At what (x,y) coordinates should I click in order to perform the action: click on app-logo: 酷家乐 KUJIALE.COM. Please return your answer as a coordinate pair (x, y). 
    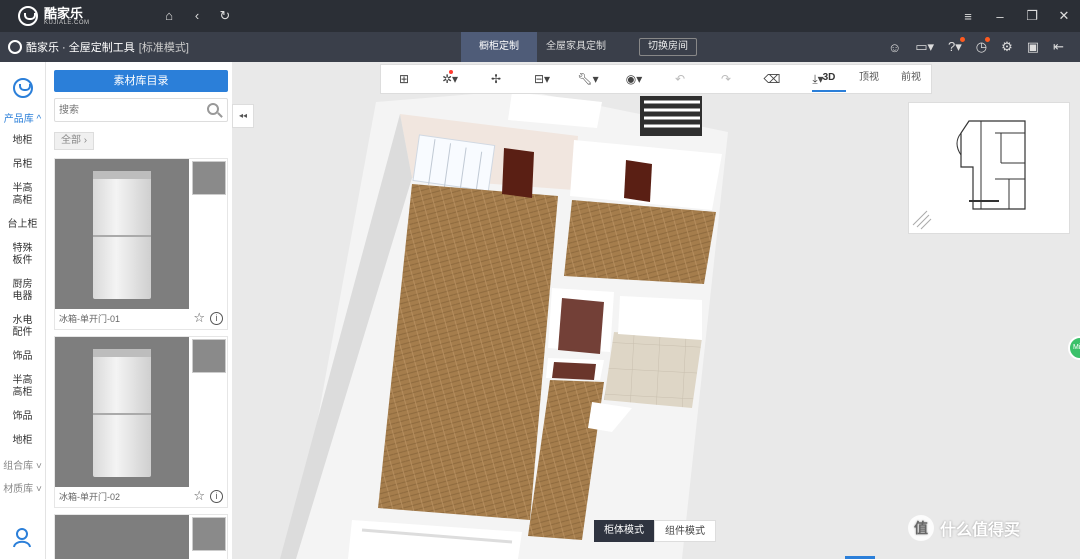
    Looking at the image, I should click on (78, 16).